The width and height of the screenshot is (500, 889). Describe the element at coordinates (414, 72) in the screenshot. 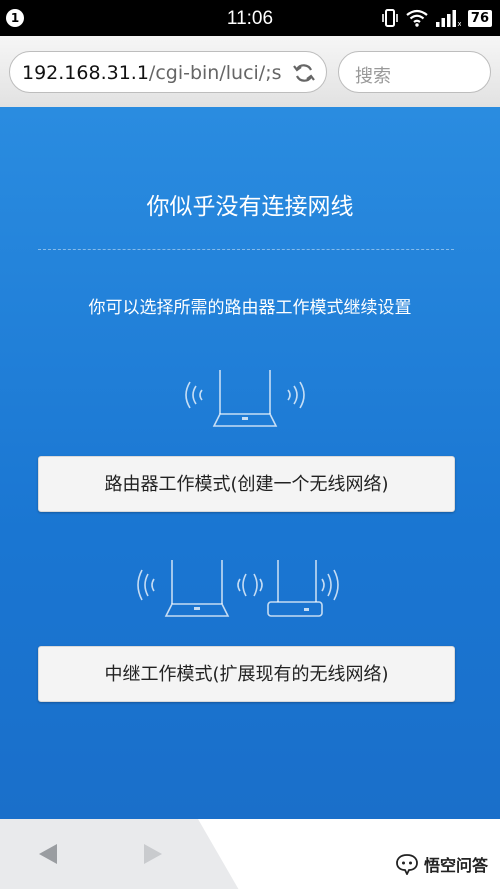

I see `search-input: 搜索` at that location.